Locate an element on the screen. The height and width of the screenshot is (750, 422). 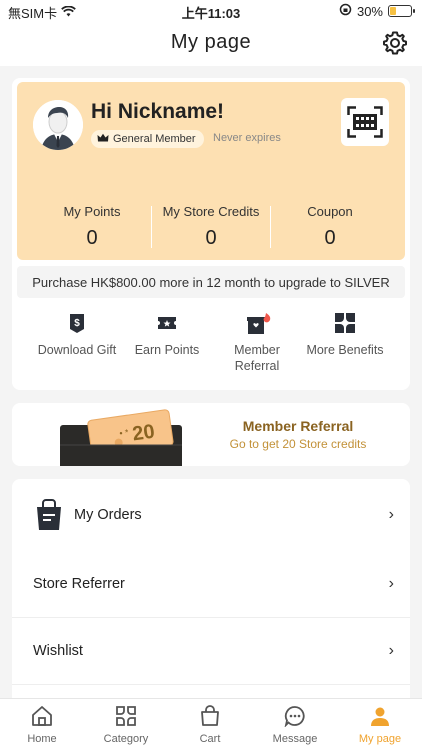
tab-bar: Home Category Cart Message My page is located at coordinates (211, 724).